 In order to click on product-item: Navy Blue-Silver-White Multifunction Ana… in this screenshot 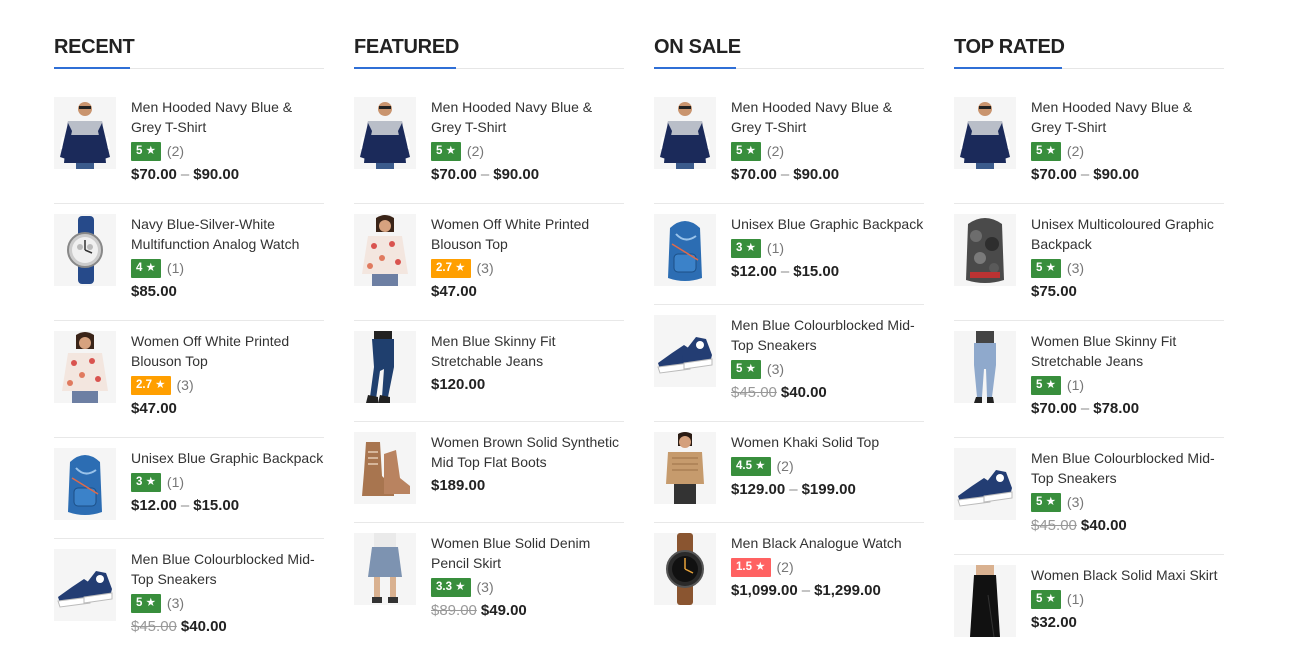, I will do `click(189, 267)`.